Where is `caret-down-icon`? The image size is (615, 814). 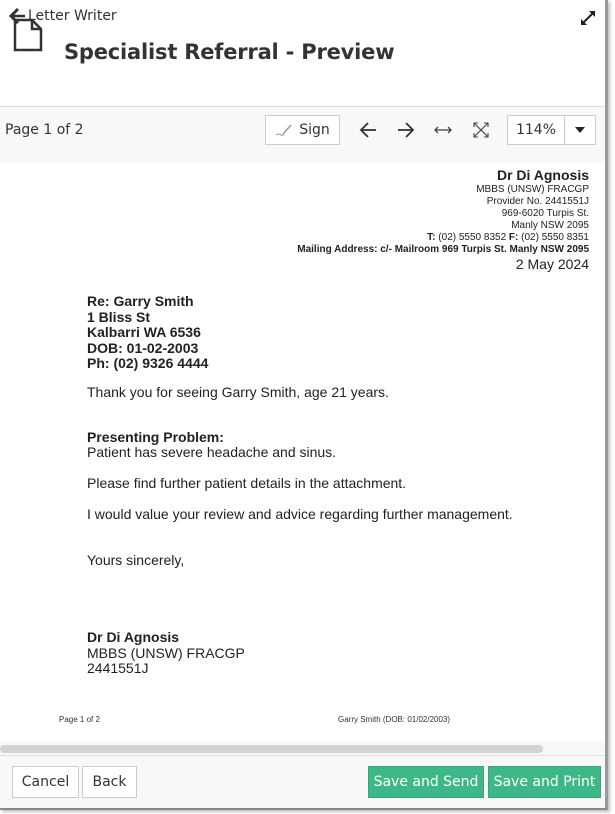 caret-down-icon is located at coordinates (580, 130).